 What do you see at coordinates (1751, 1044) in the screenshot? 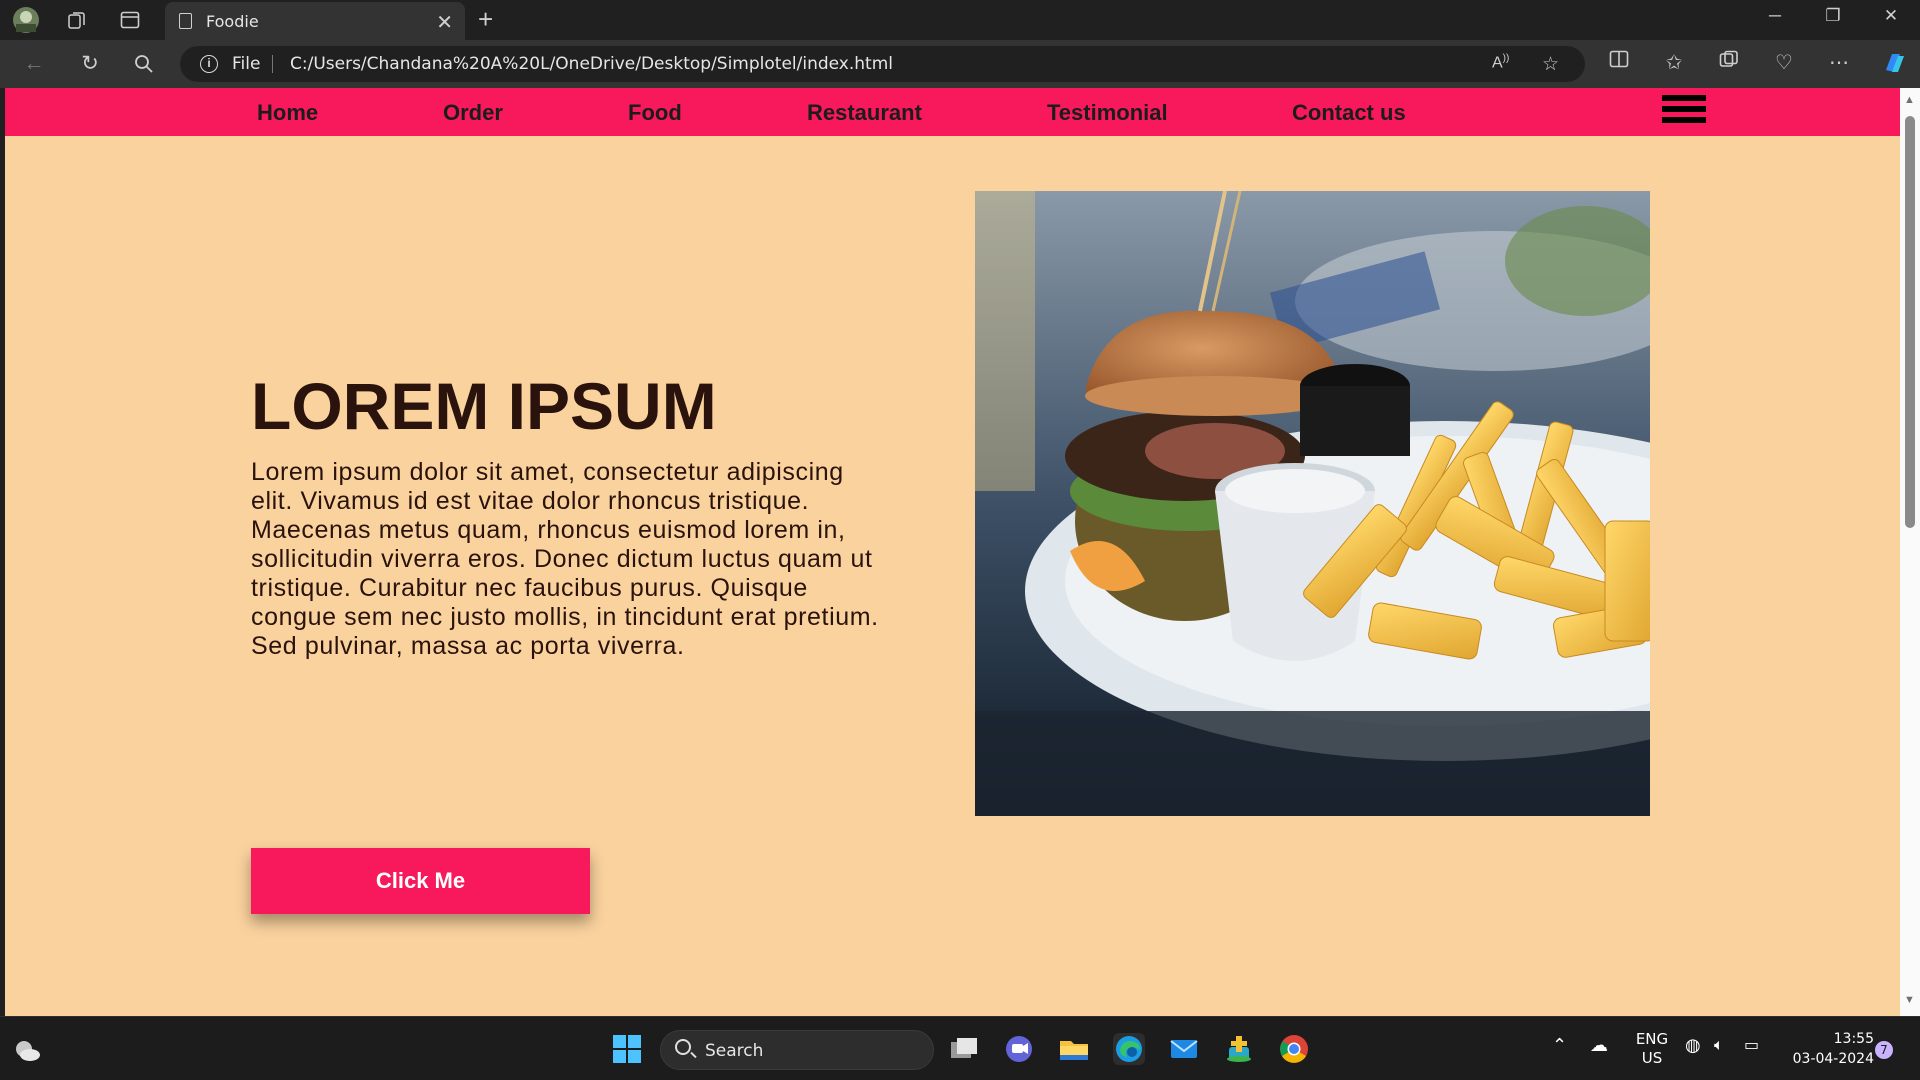
I see `battery-icon: ▭` at bounding box center [1751, 1044].